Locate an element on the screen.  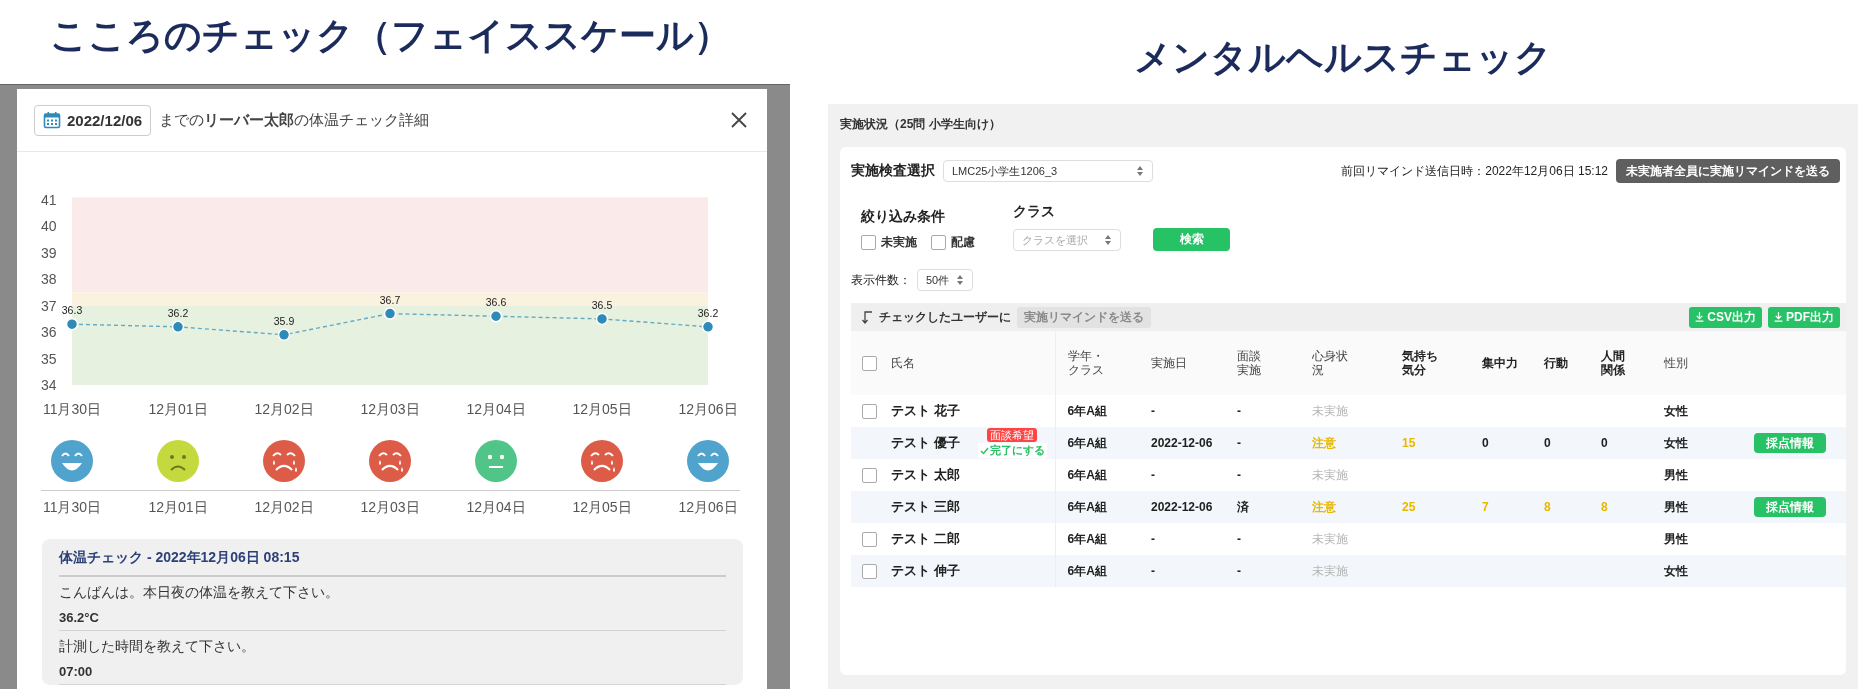
class-select: クラスを選択 is located at coordinates (1067, 240).